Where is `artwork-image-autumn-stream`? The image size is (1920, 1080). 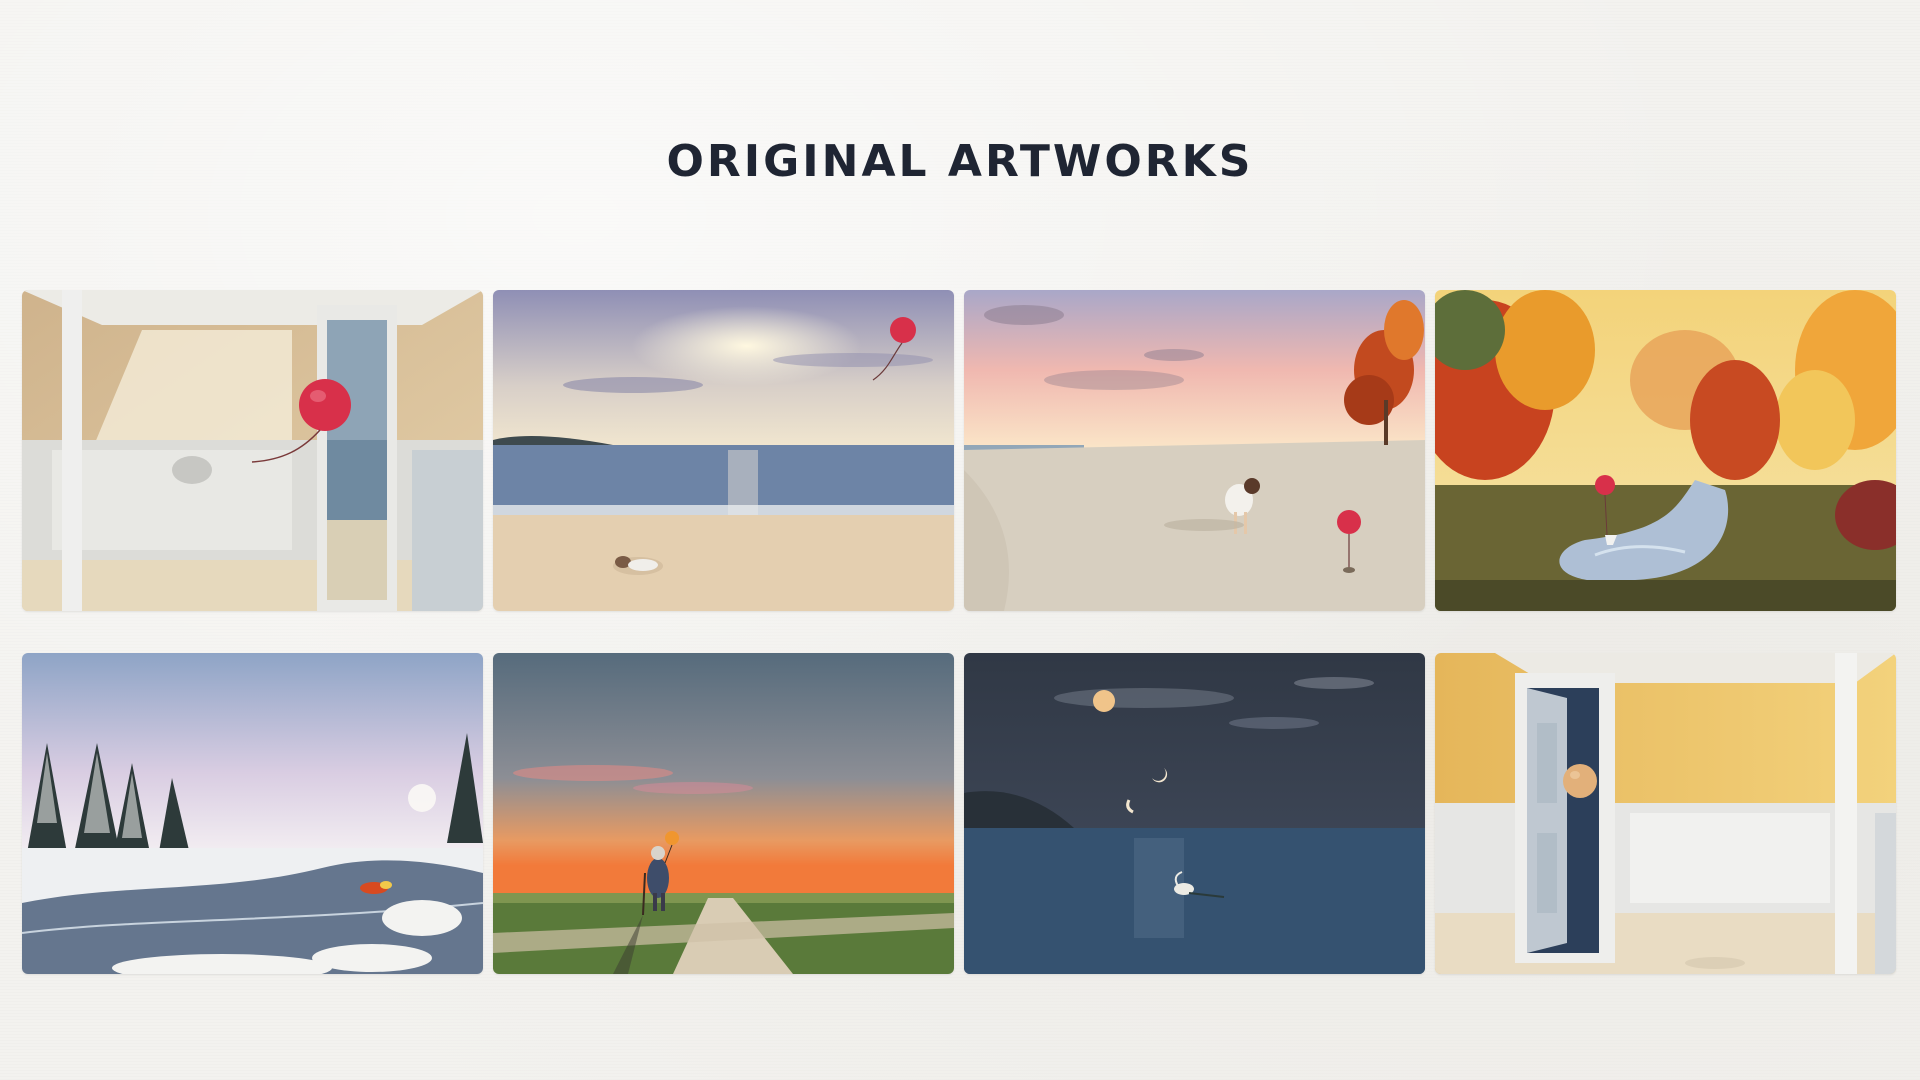 artwork-image-autumn-stream is located at coordinates (1665, 450).